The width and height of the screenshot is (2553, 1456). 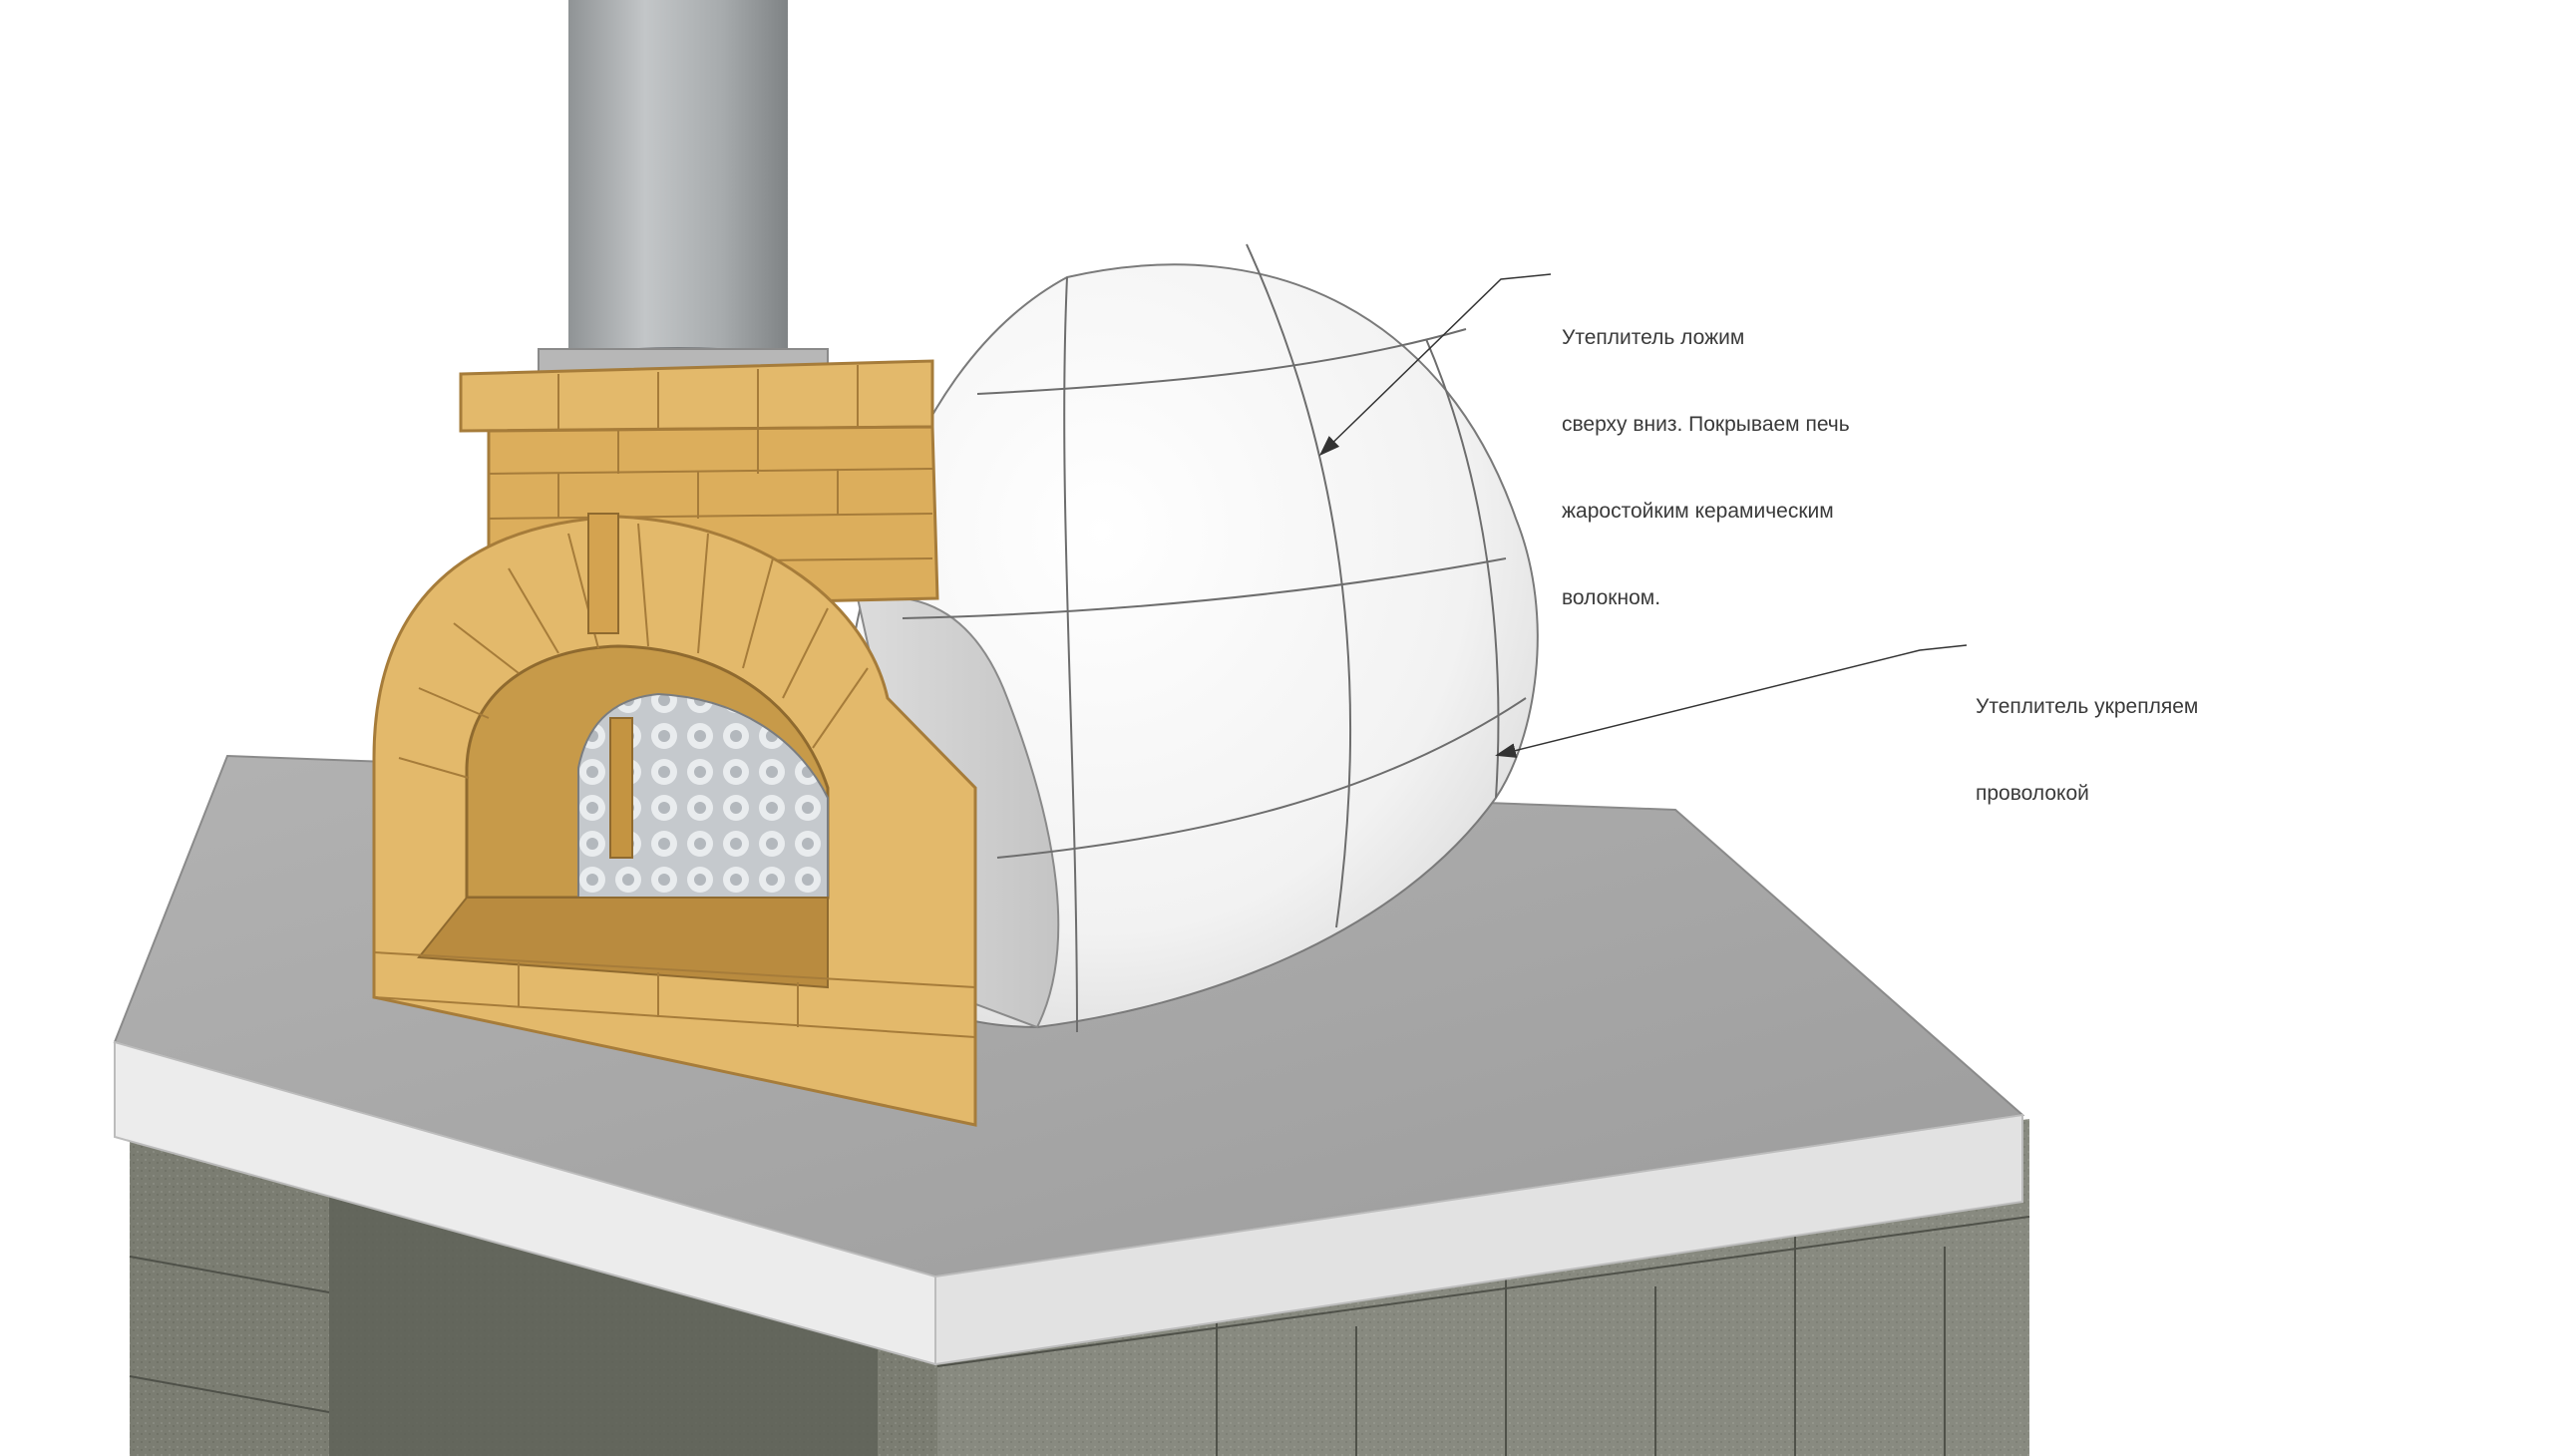 What do you see at coordinates (1698, 511) in the screenshot?
I see `callout-line: жаростойким керамическим` at bounding box center [1698, 511].